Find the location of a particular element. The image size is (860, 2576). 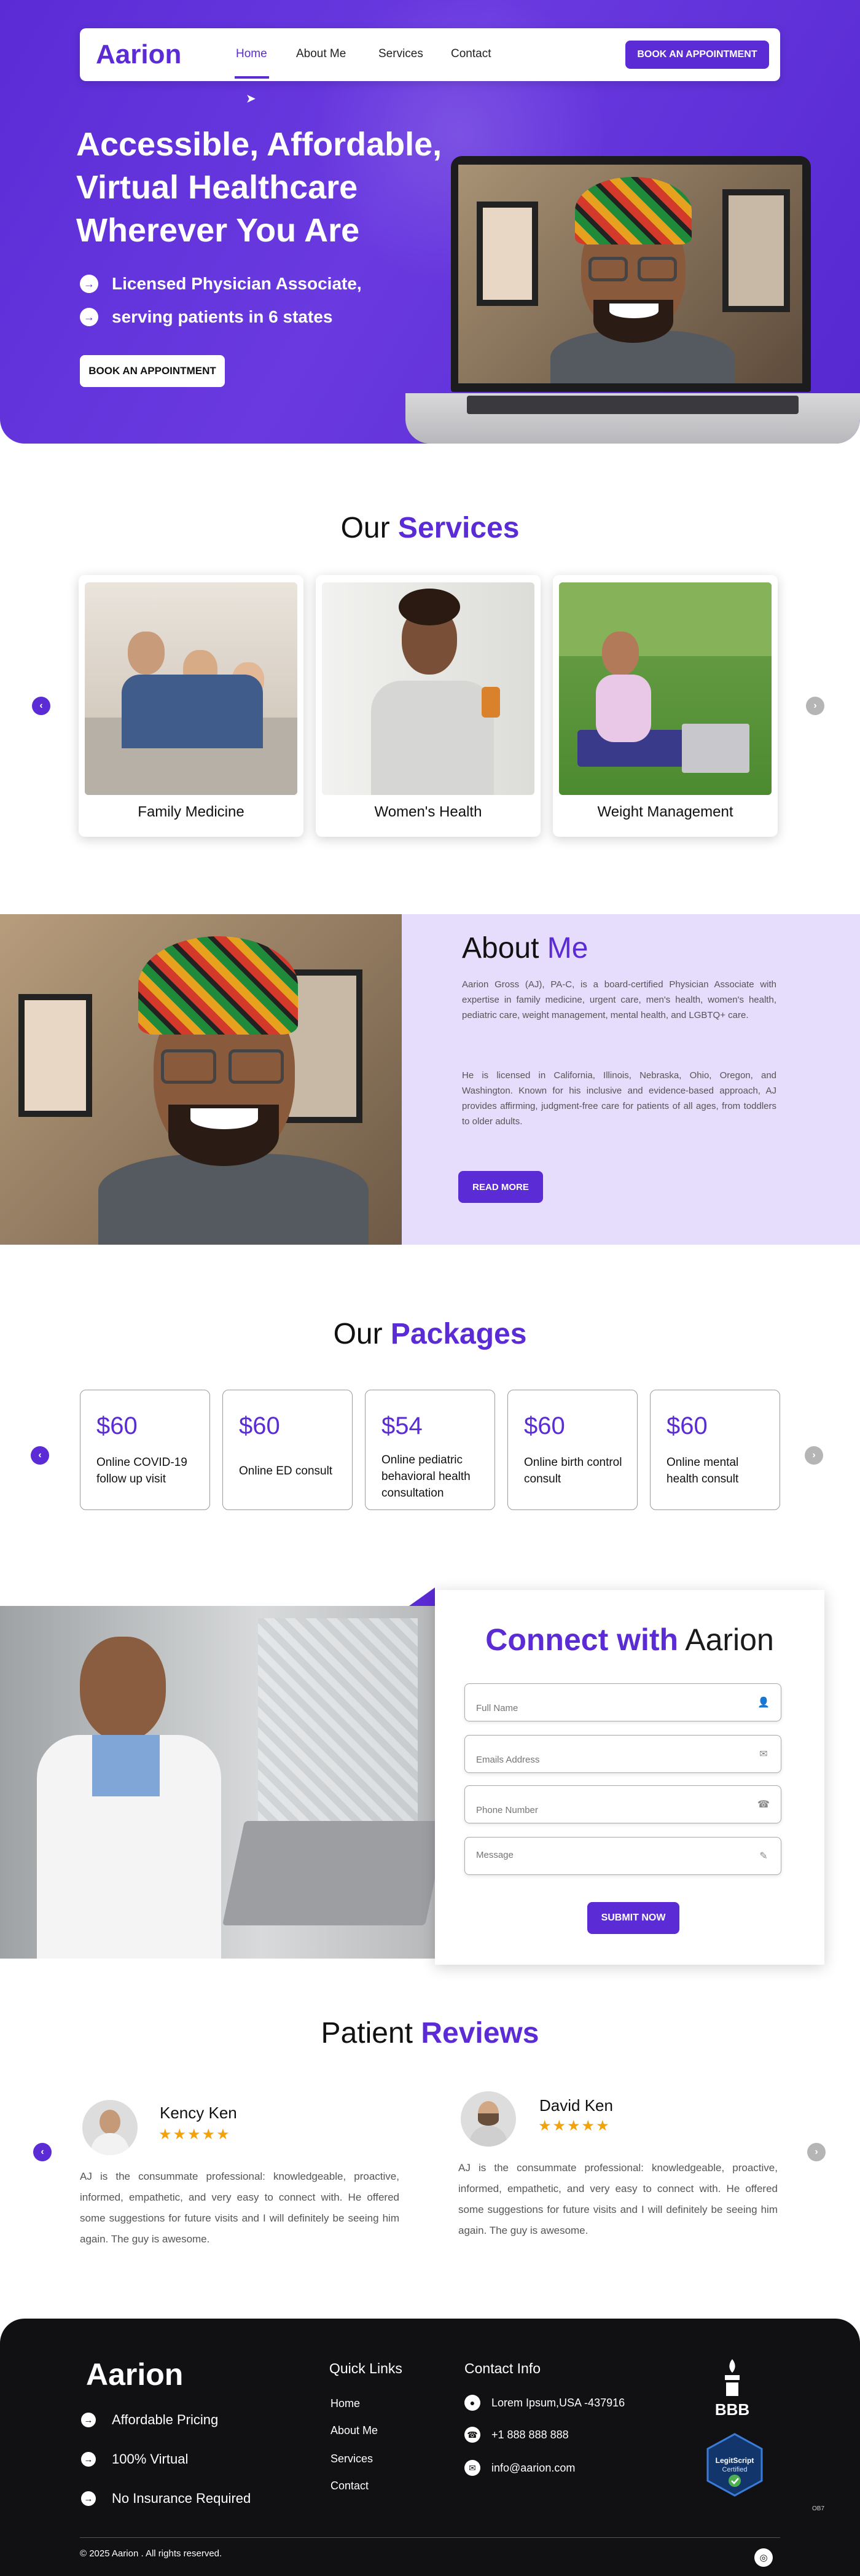

connect-photo is located at coordinates (218, 1782).